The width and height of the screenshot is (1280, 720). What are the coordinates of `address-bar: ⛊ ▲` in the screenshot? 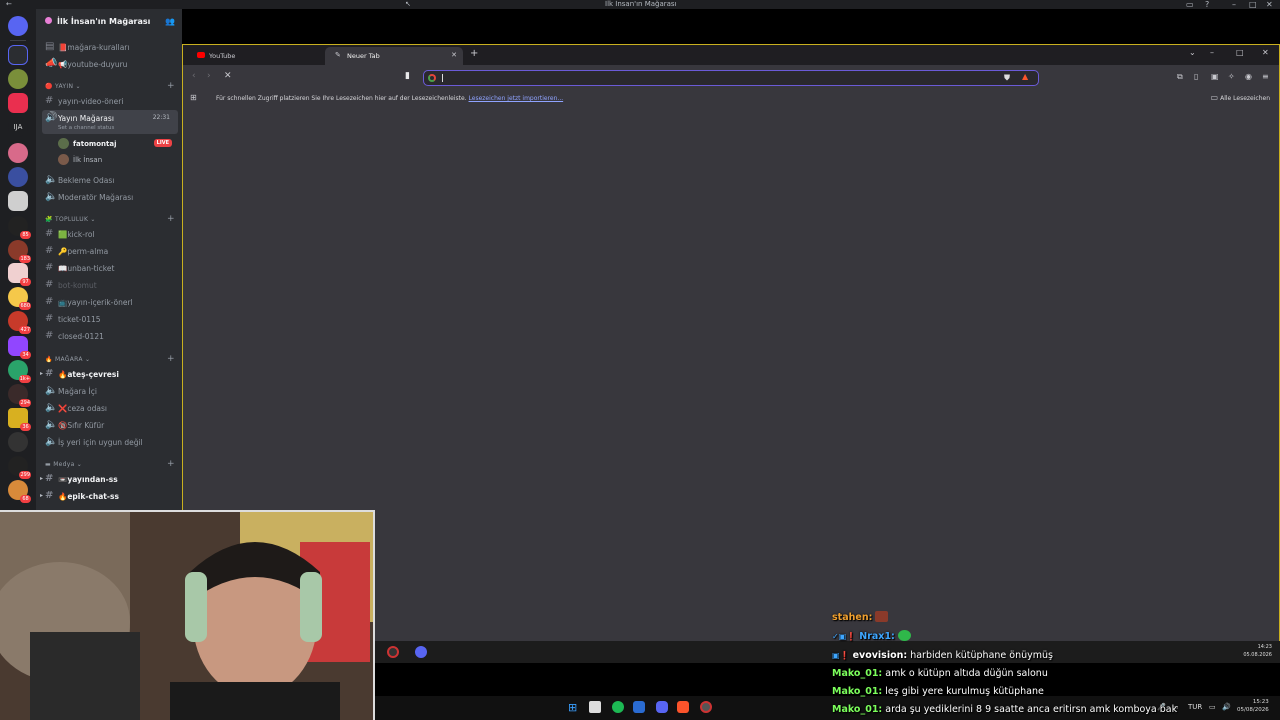 It's located at (731, 78).